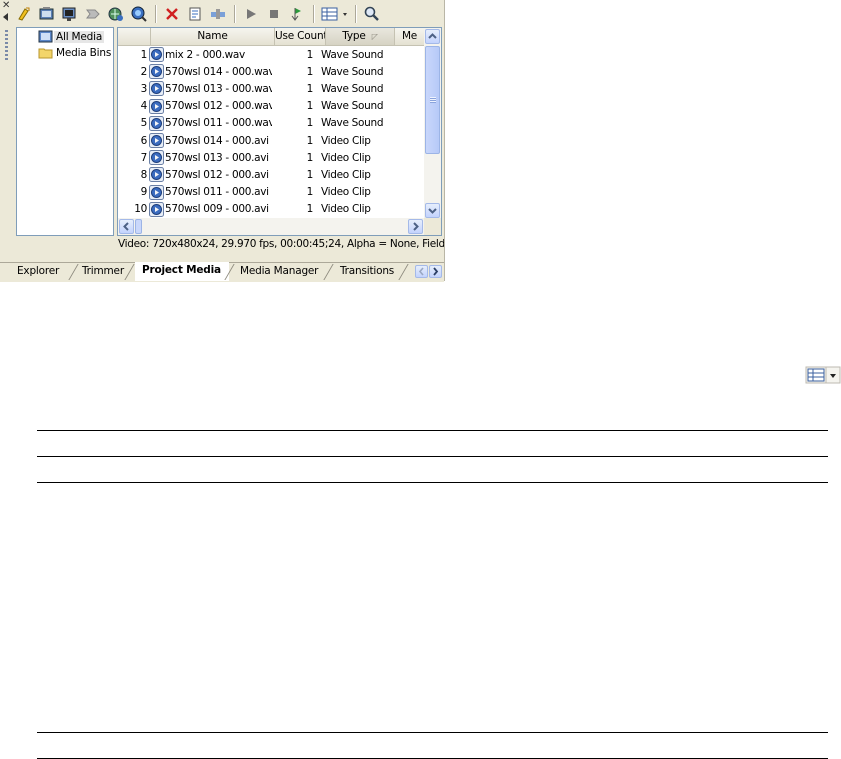 The height and width of the screenshot is (759, 841). I want to click on search-button, so click(372, 14).